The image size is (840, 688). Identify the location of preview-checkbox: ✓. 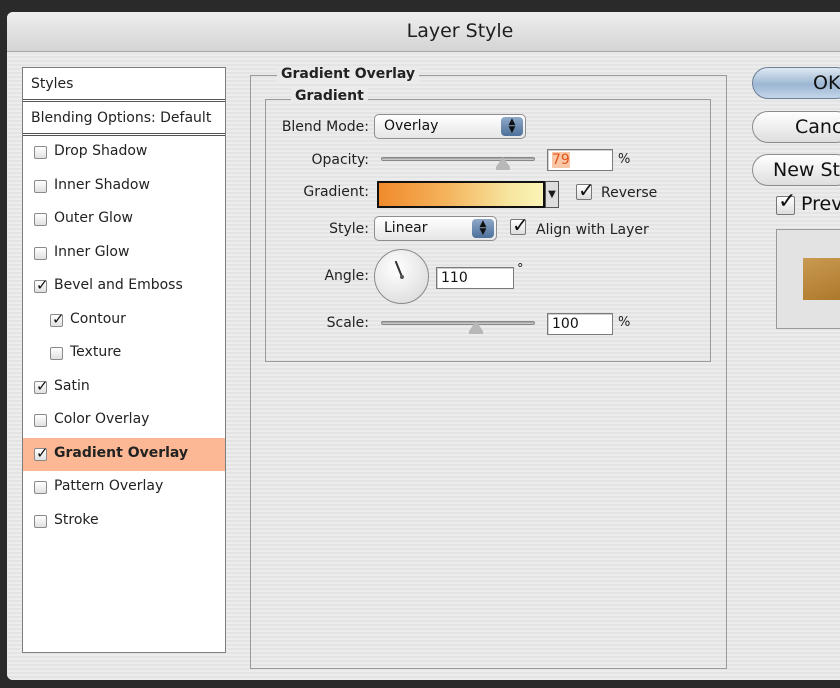
(786, 202).